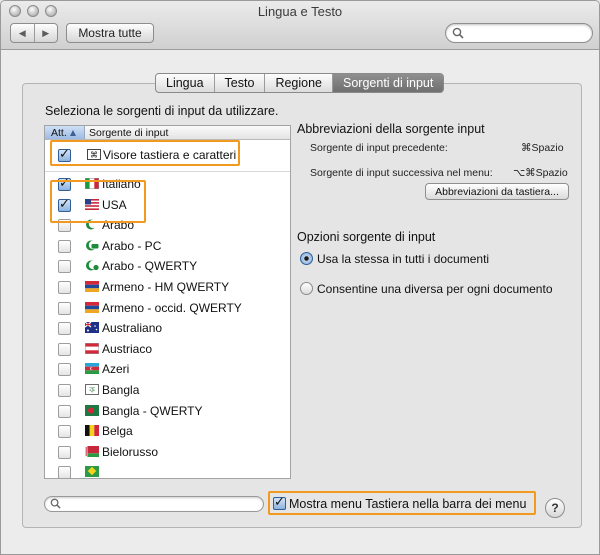 Image resolution: width=600 pixels, height=555 pixels. I want to click on options-section-title: Opzioni sorgente di input, so click(366, 237).